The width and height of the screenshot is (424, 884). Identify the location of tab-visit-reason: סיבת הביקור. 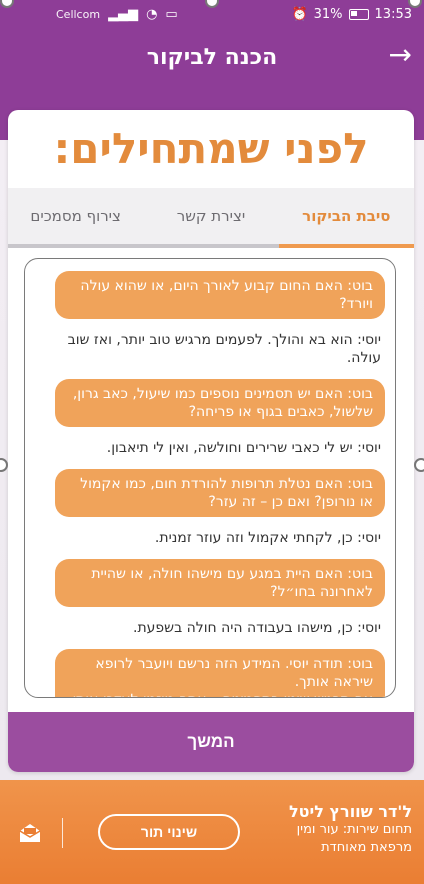
(346, 218).